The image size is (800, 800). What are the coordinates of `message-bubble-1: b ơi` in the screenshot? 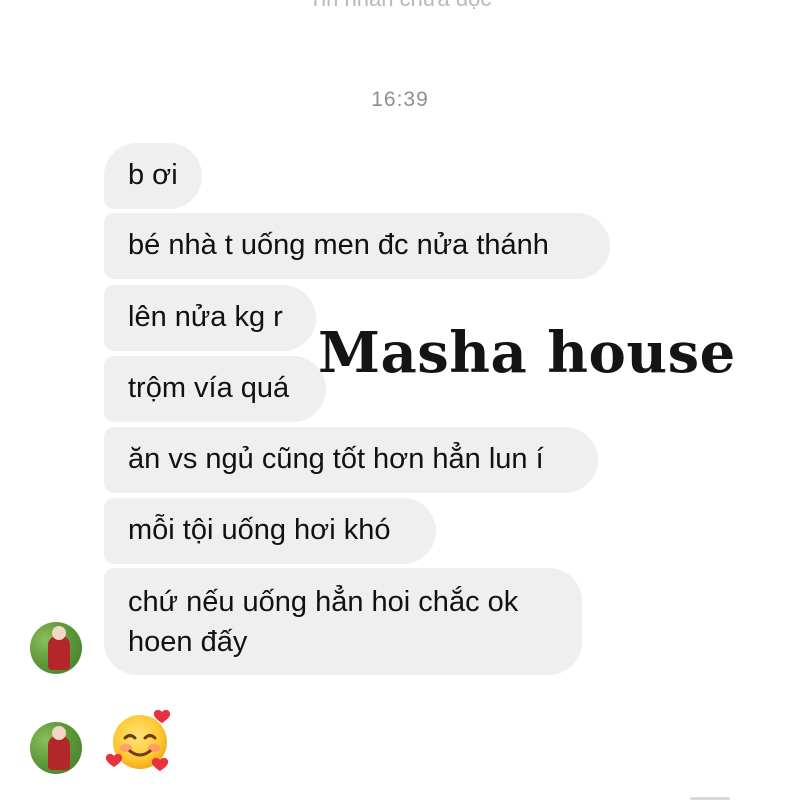 It's located at (153, 176).